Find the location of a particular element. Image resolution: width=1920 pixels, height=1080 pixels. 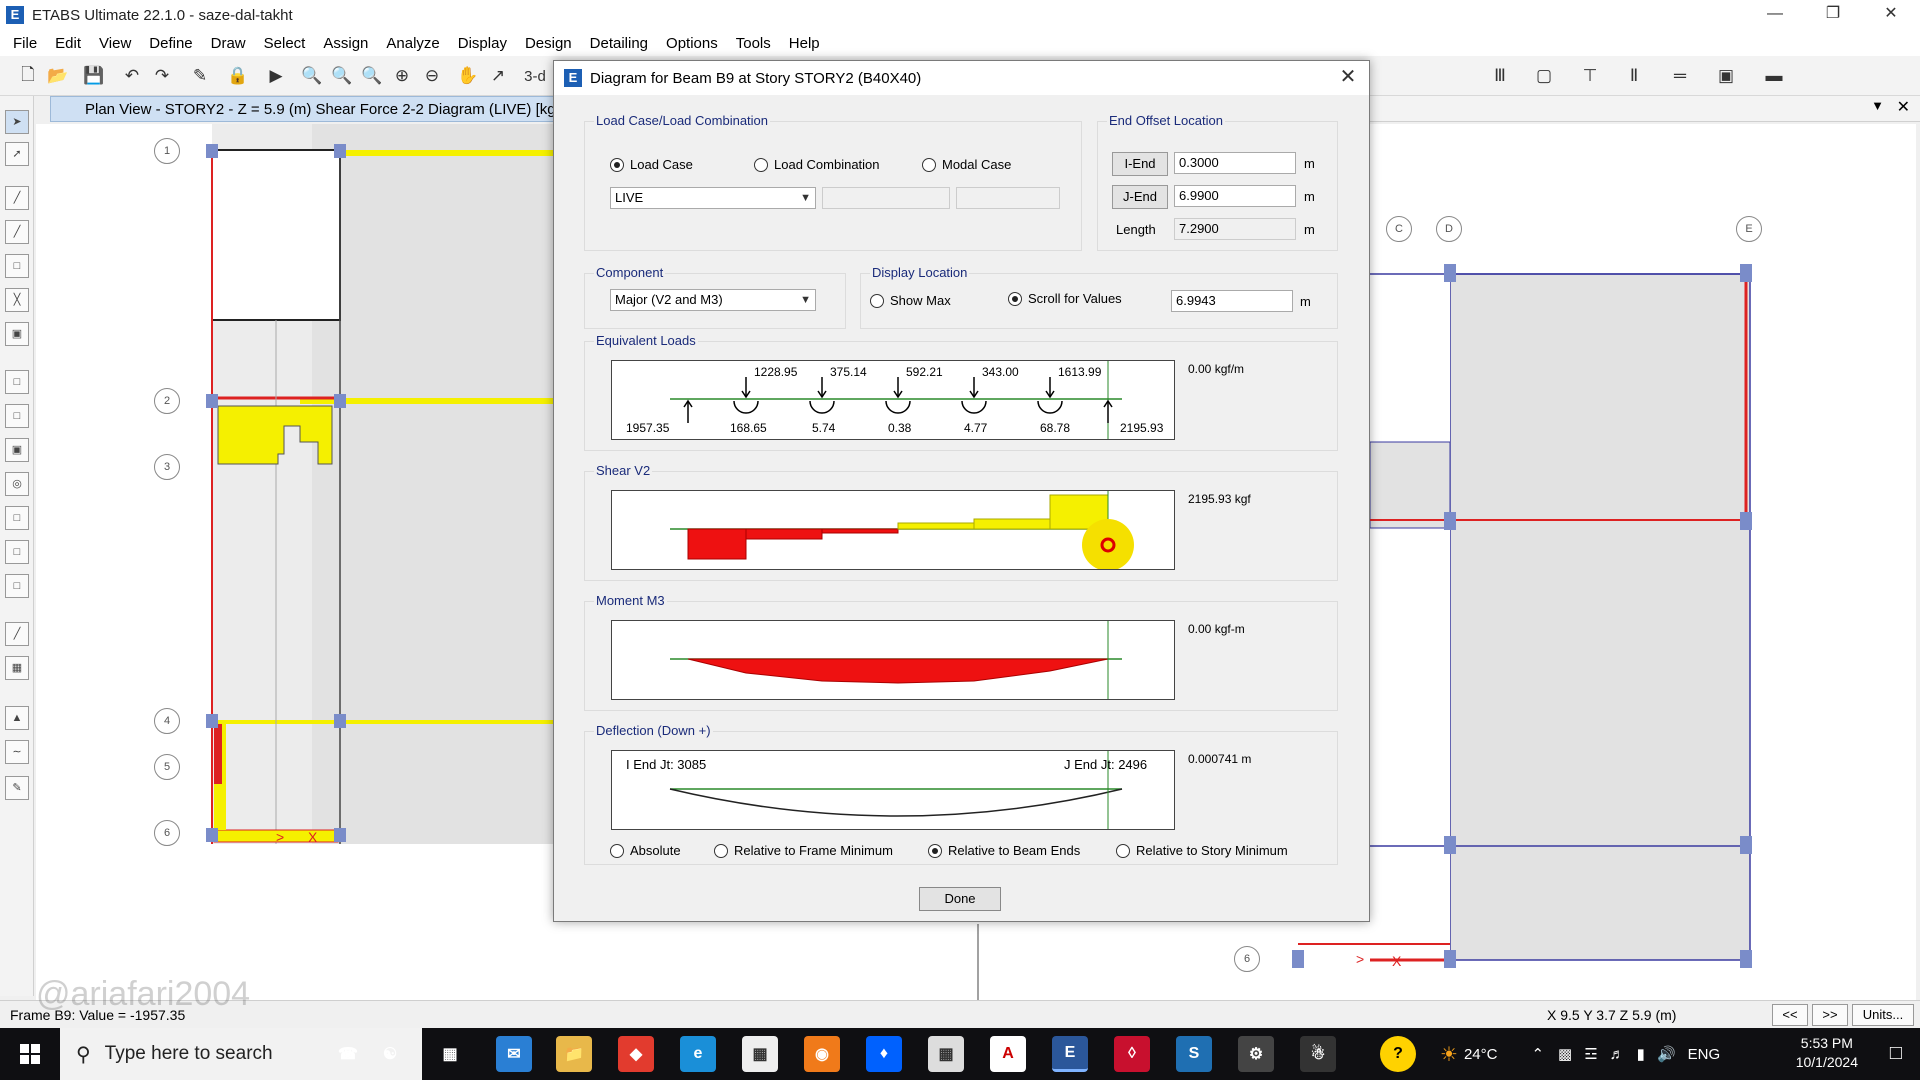

language-indicator: ENG is located at coordinates (1704, 1054).